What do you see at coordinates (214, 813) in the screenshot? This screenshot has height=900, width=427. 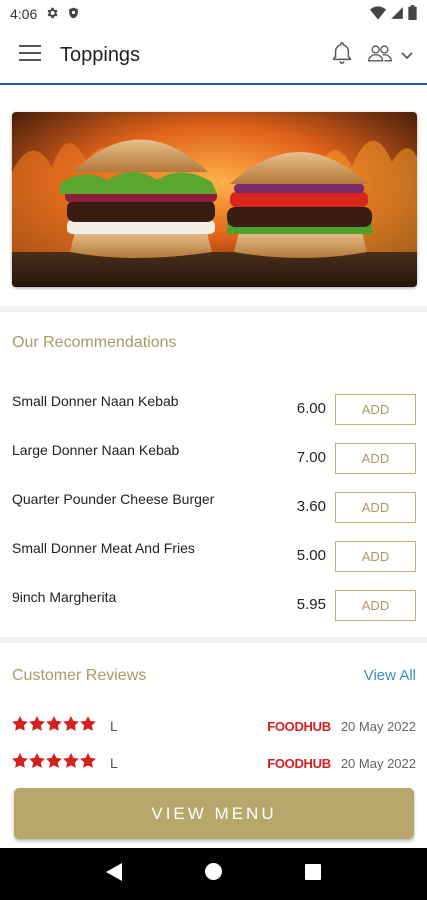 I see `view-menu-button: VIEW MENU` at bounding box center [214, 813].